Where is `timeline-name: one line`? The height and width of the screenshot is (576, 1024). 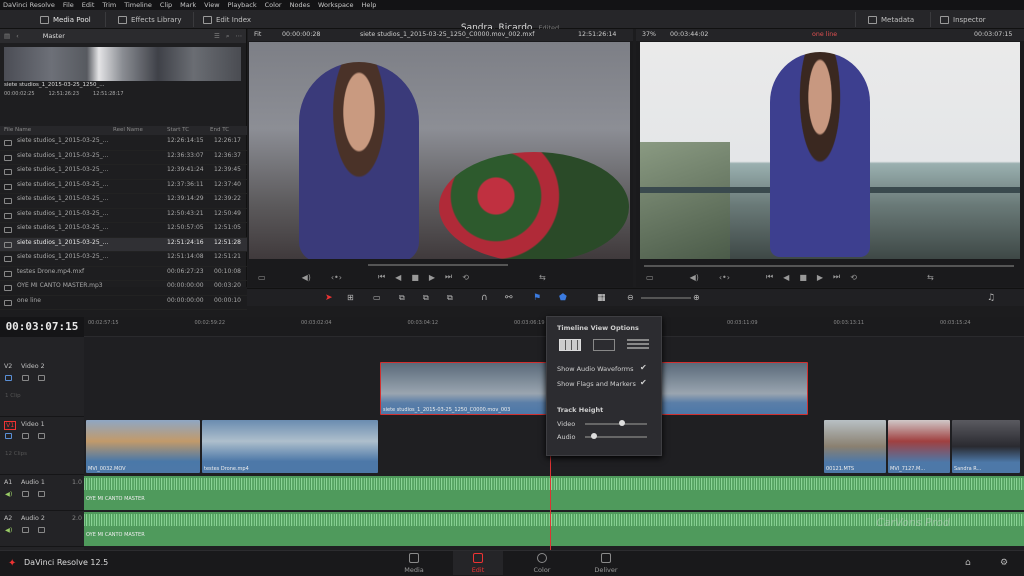 timeline-name: one line is located at coordinates (824, 34).